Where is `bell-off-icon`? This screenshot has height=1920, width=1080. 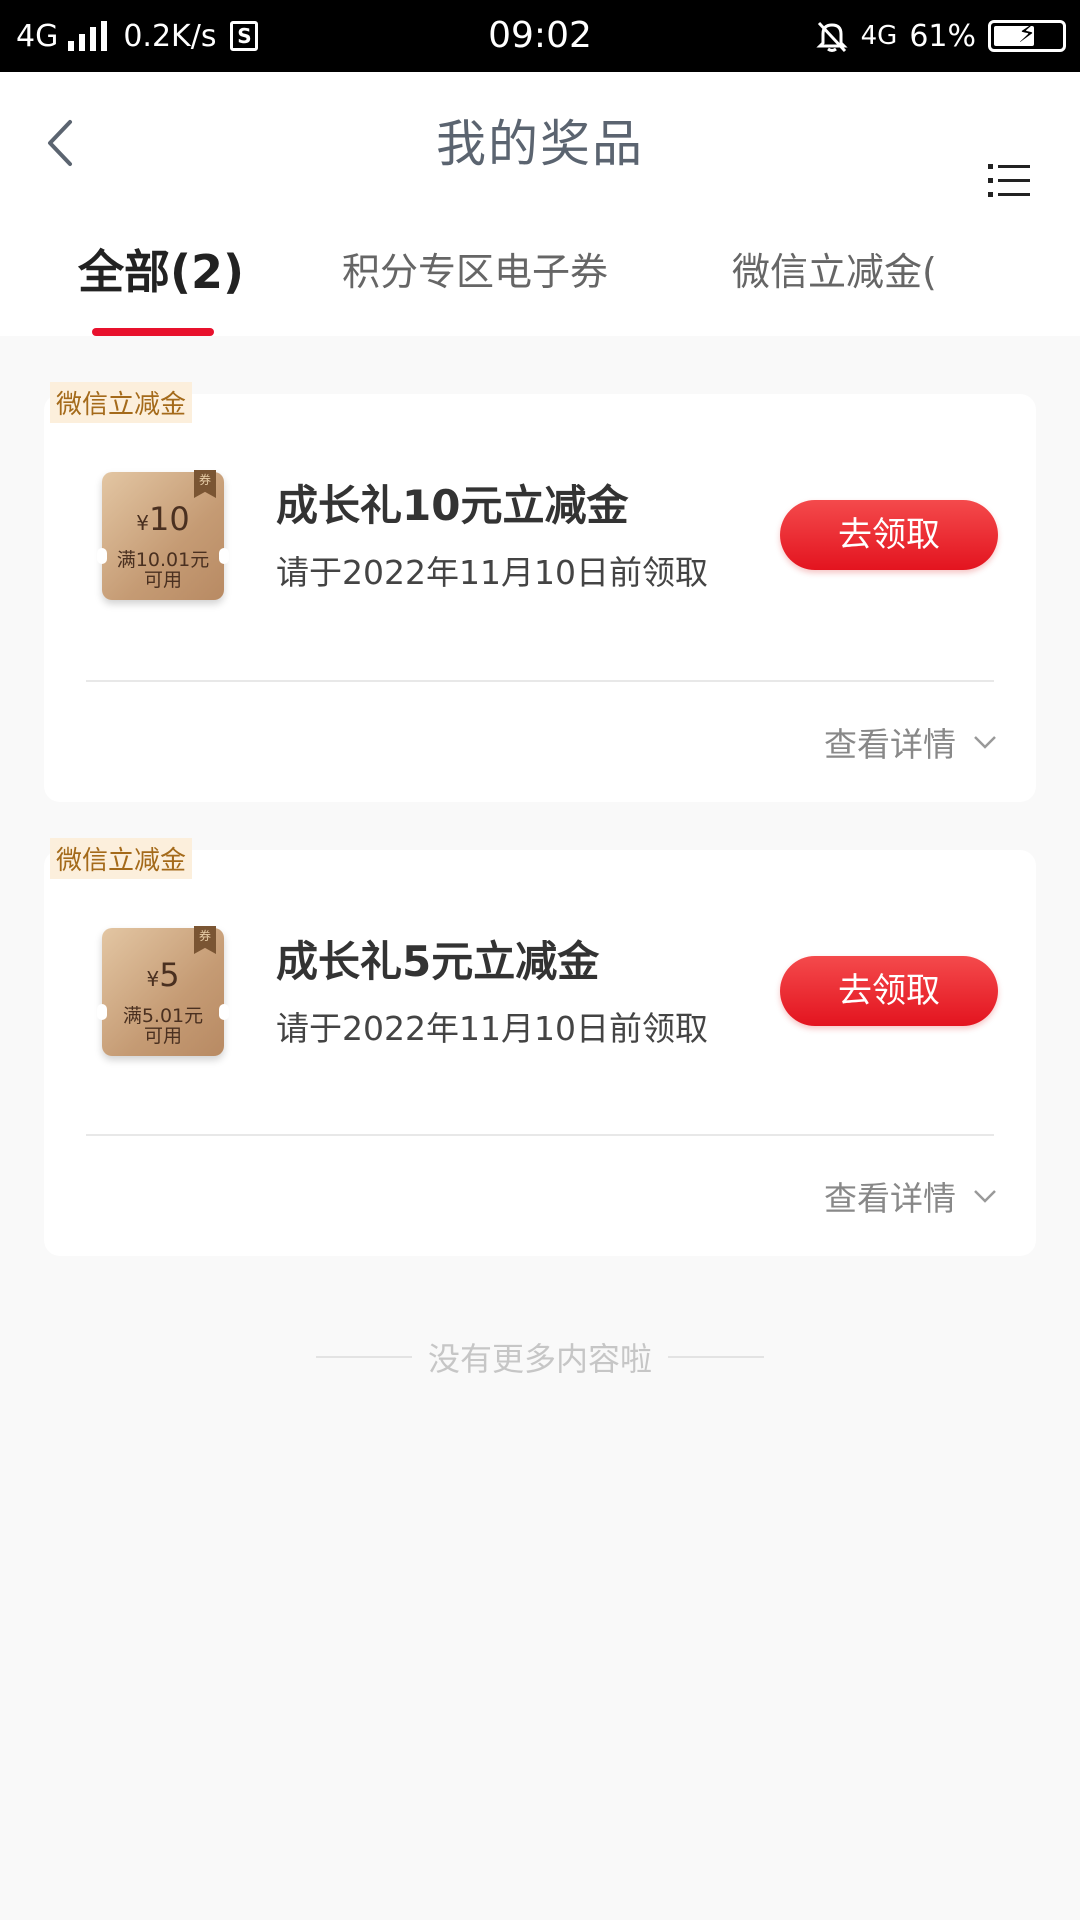 bell-off-icon is located at coordinates (831, 37).